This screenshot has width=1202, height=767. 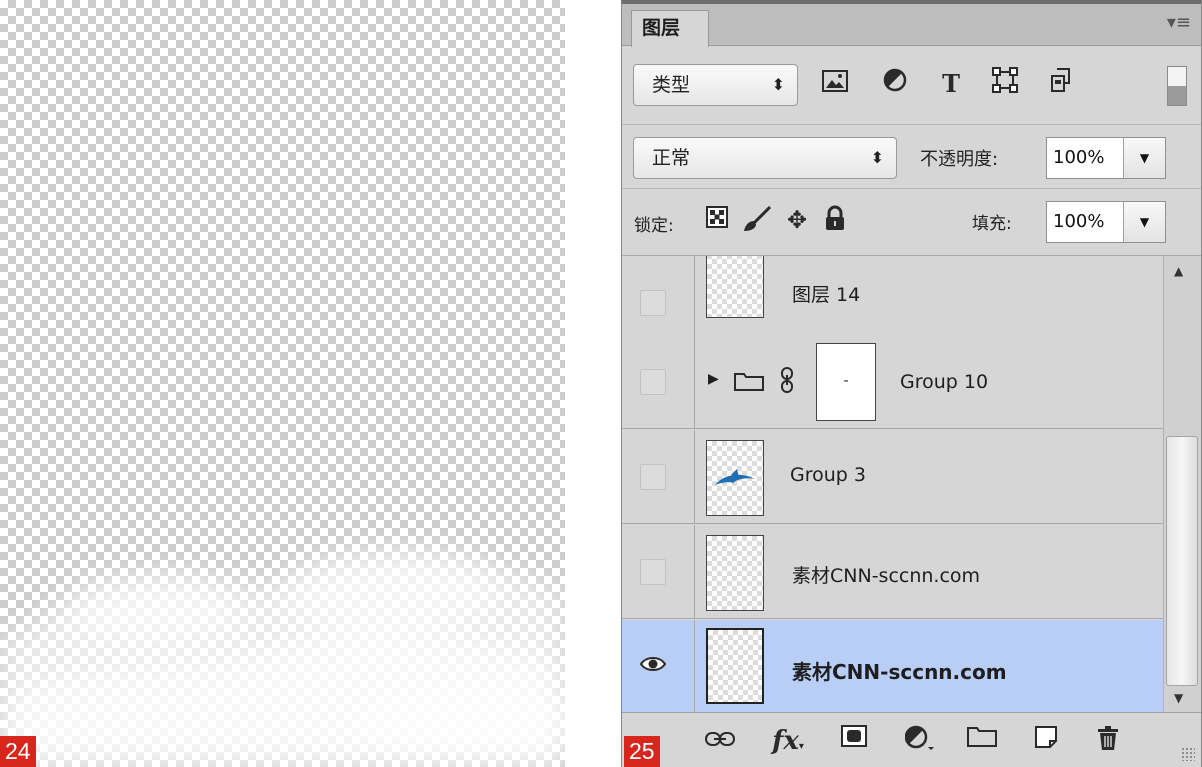 I want to click on filter-row: 类型 ⬍ T, so click(x=911, y=84).